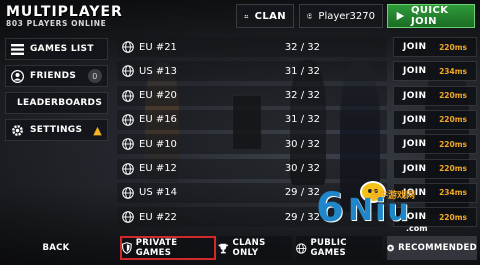 This screenshot has height=265, width=480. I want to click on sidebar-item-label: Settings, so click(56, 130).